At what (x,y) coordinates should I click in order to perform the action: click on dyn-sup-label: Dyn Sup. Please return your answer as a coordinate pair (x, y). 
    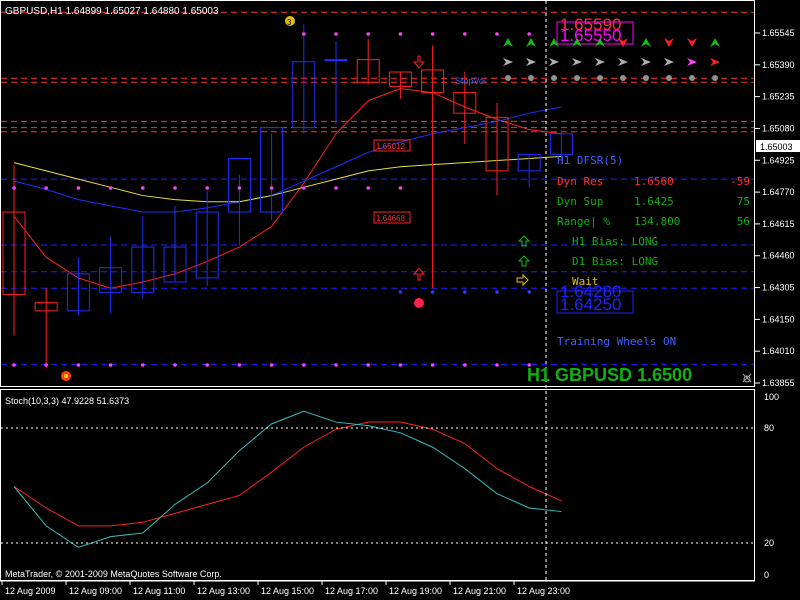
    Looking at the image, I should click on (580, 201).